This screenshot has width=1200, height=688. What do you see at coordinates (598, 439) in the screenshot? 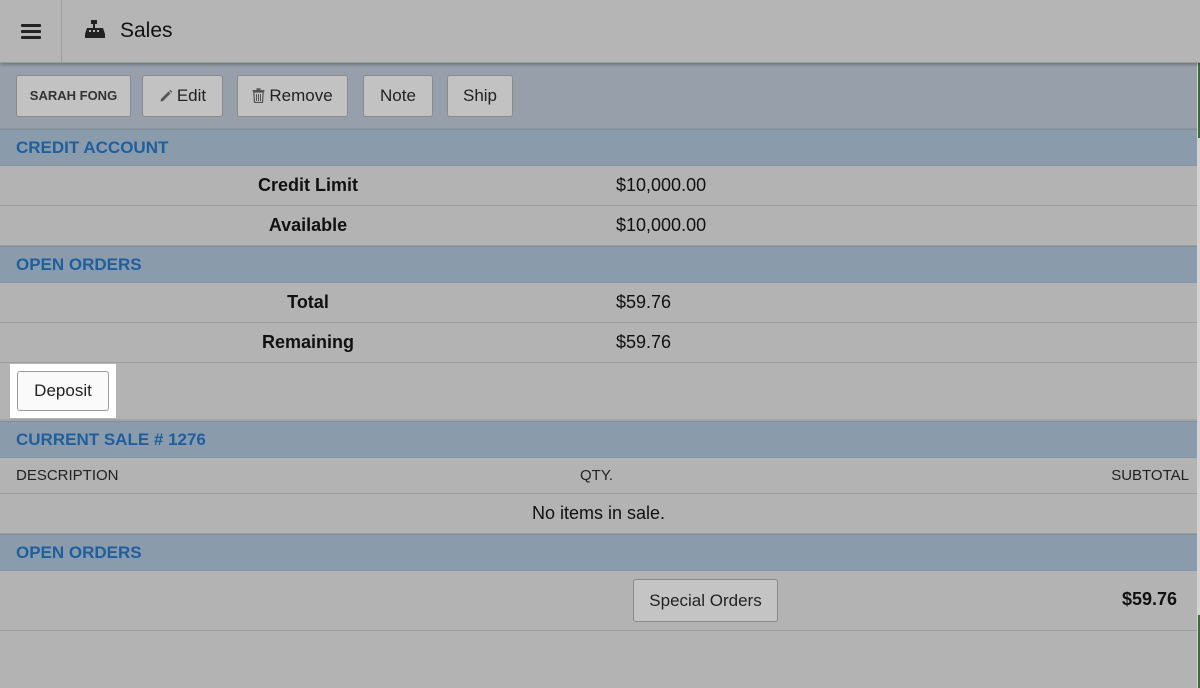
I see `current-sale-header: CURRENT SALE # 1276` at bounding box center [598, 439].